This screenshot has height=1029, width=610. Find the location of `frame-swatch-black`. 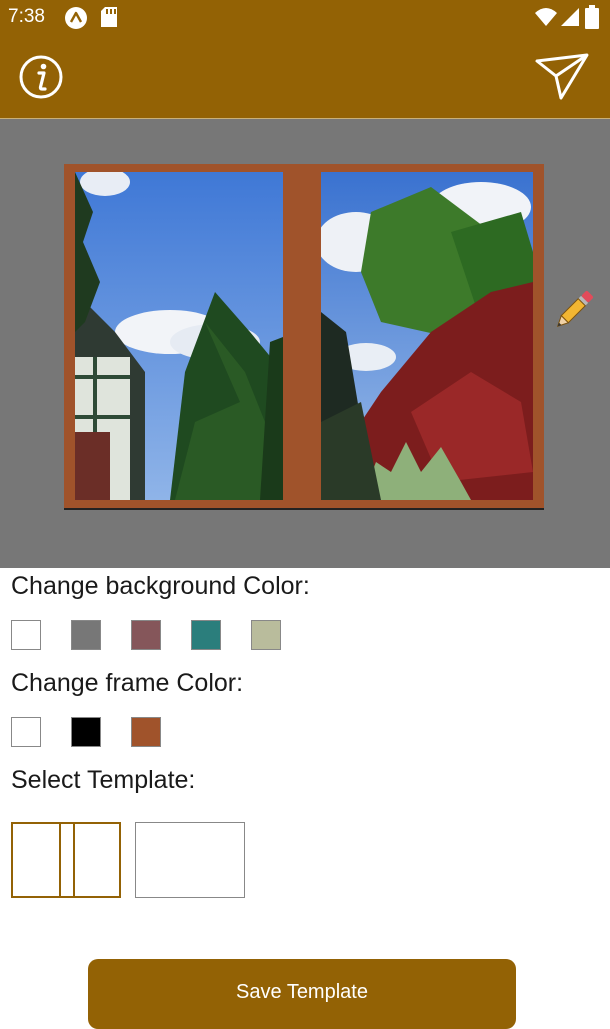

frame-swatch-black is located at coordinates (86, 732).